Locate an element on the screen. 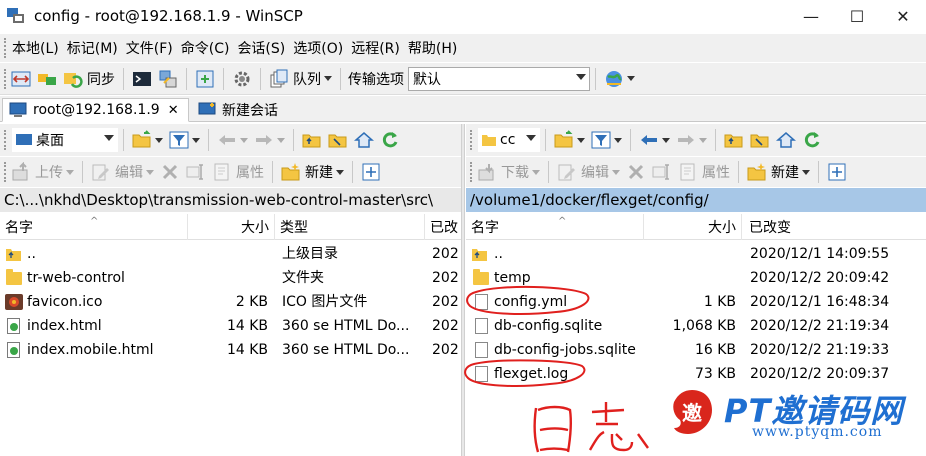 This screenshot has width=926, height=456. parent-folder-icon is located at coordinates (312, 140).